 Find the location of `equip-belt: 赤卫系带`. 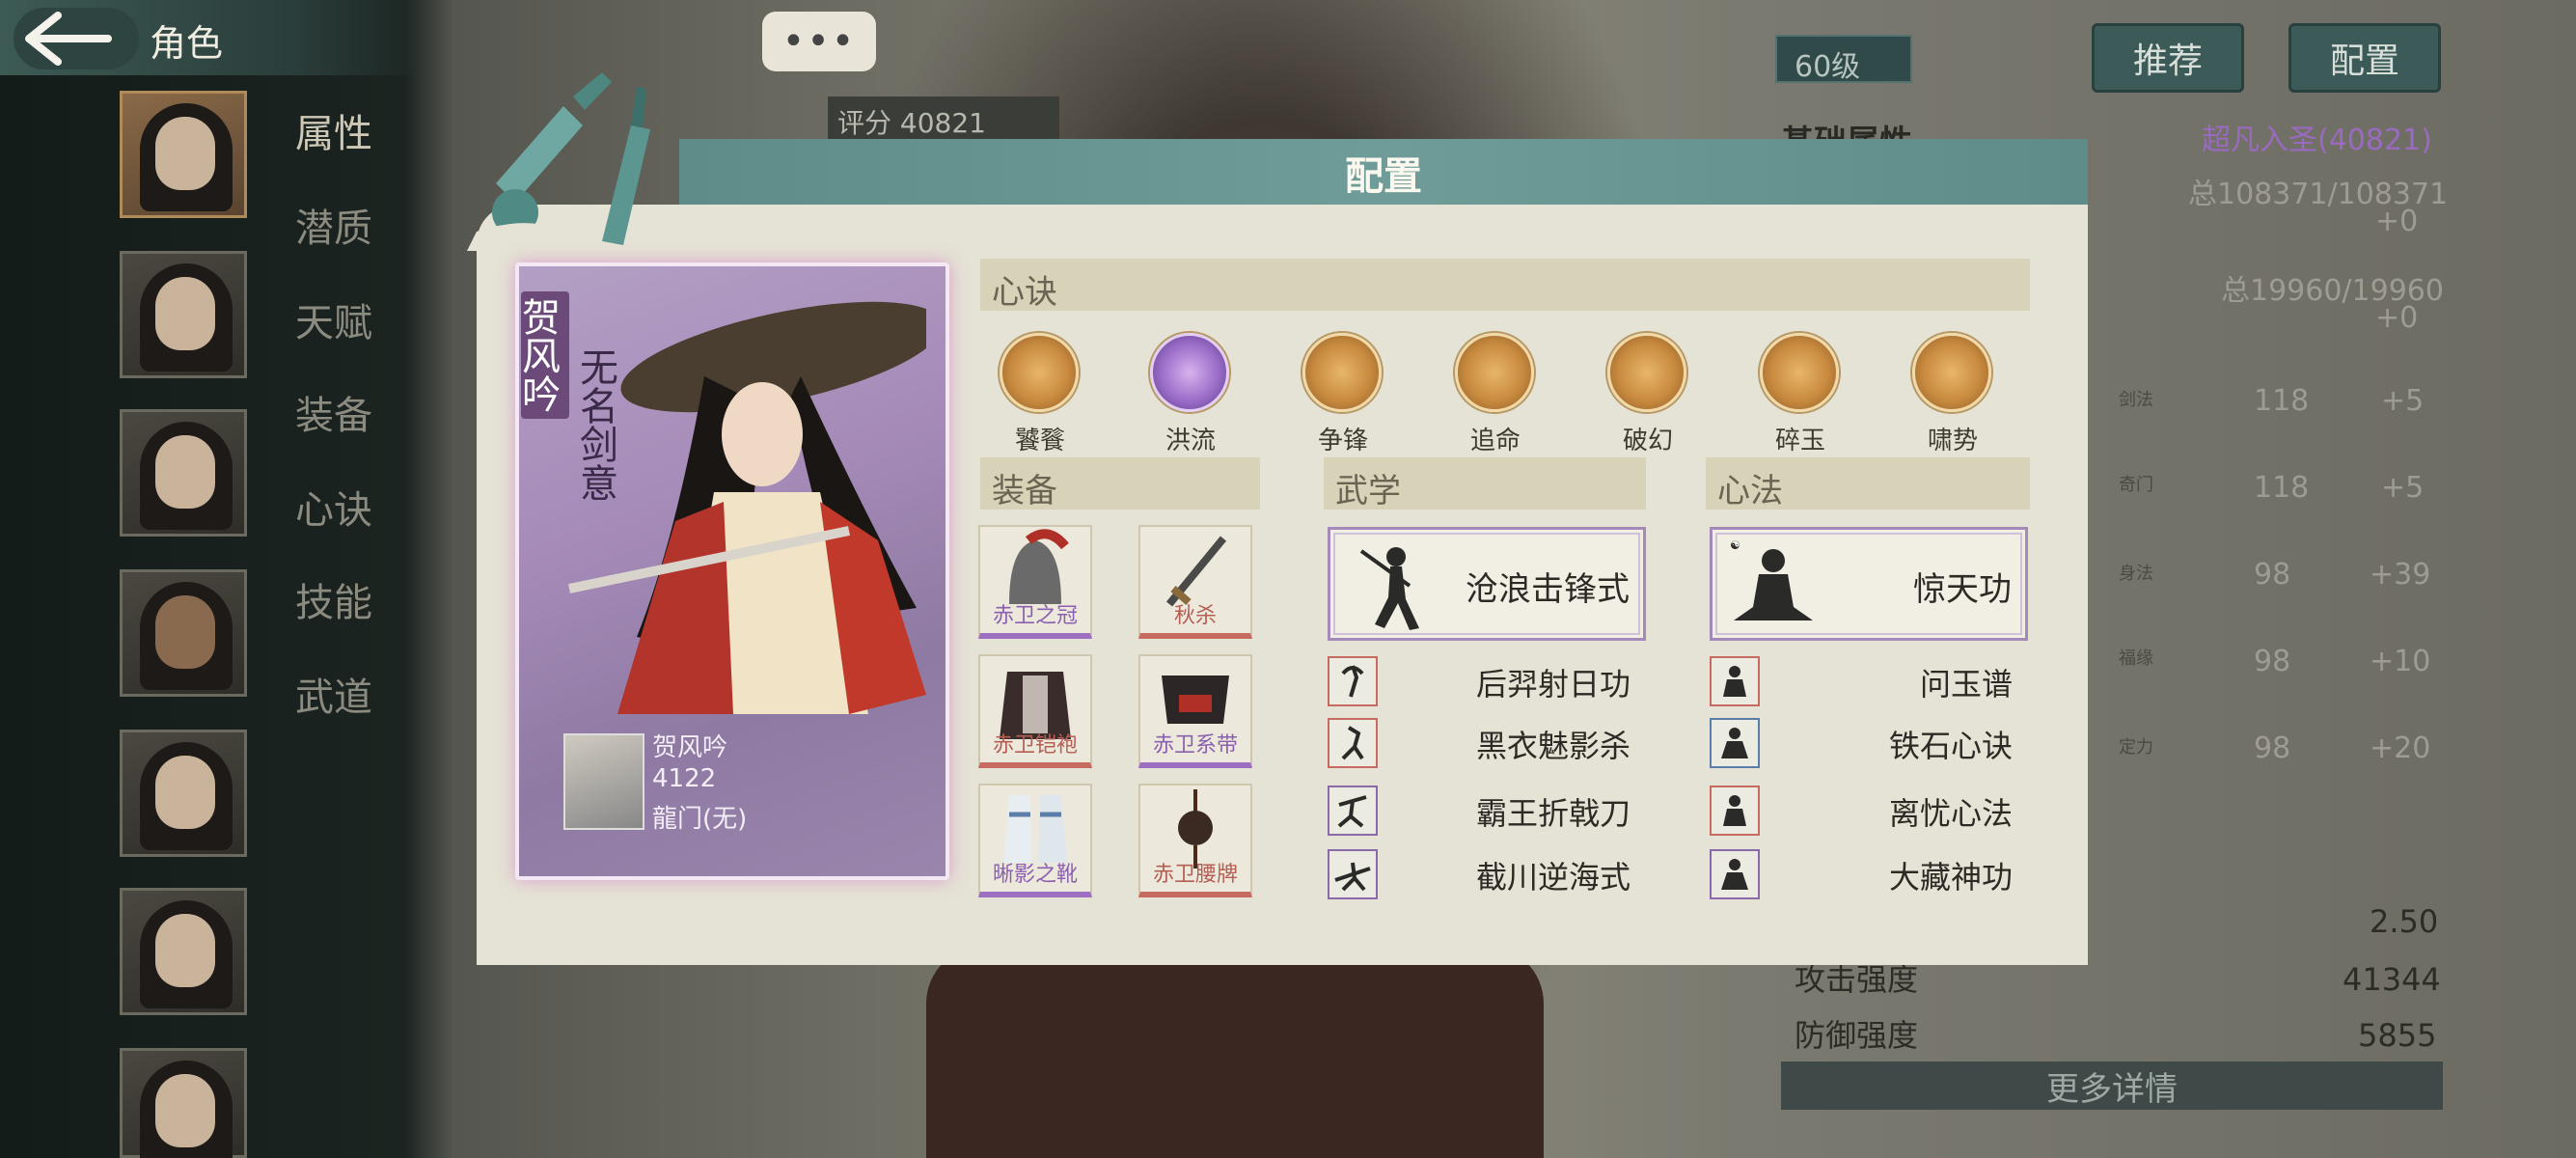

equip-belt: 赤卫系带 is located at coordinates (1195, 711).